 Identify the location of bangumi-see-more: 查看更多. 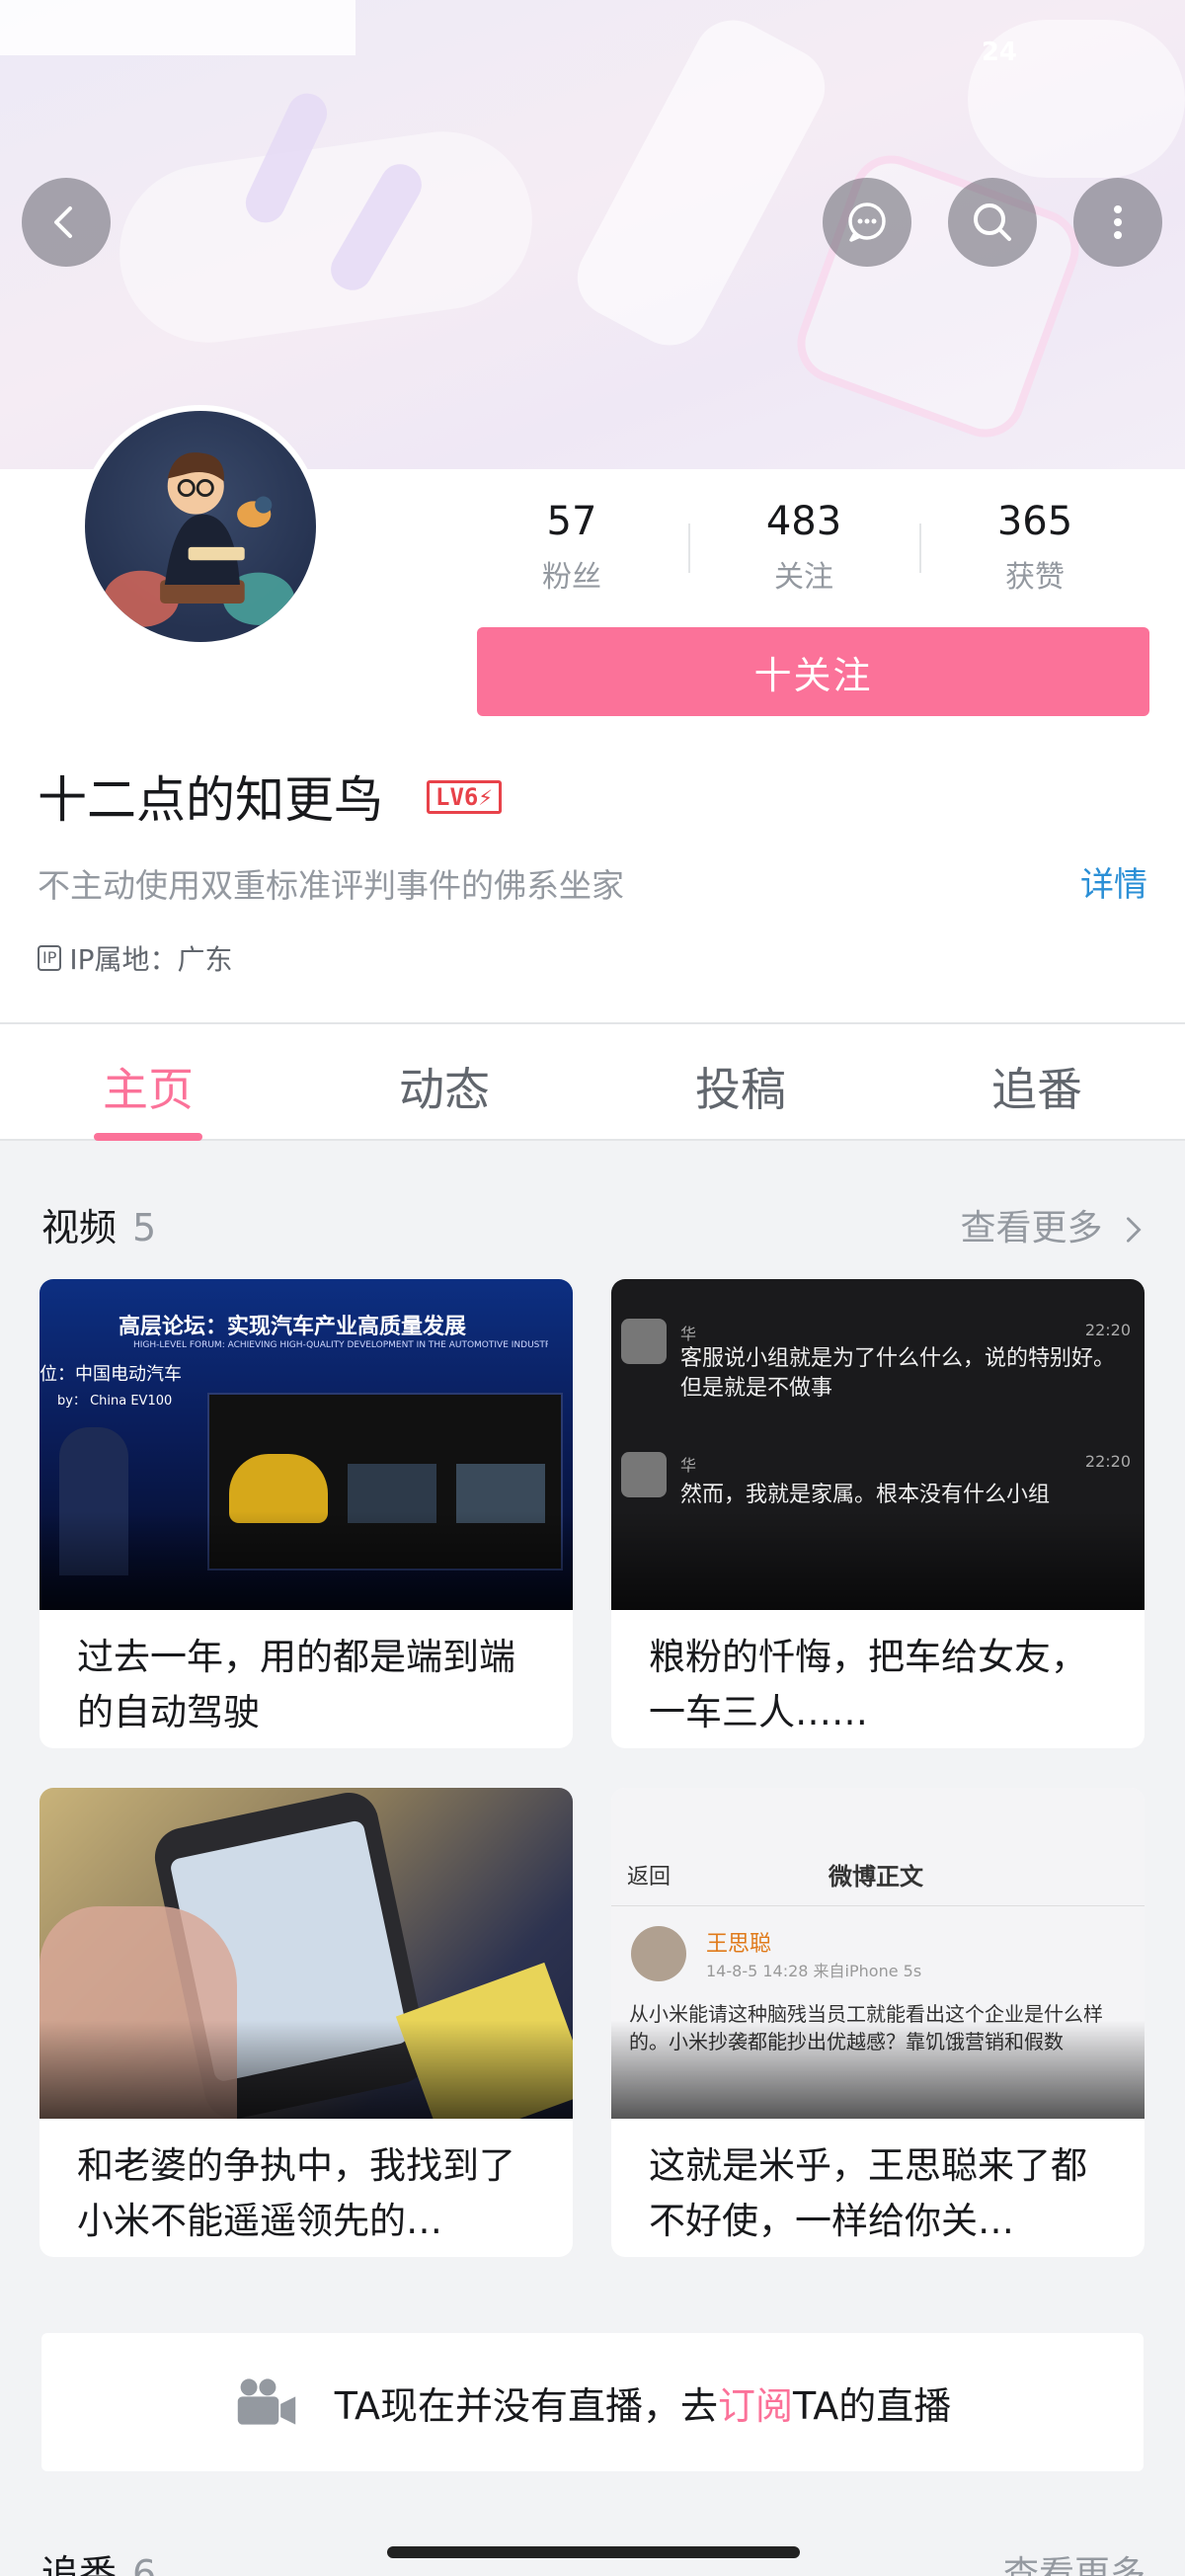
(1074, 2560).